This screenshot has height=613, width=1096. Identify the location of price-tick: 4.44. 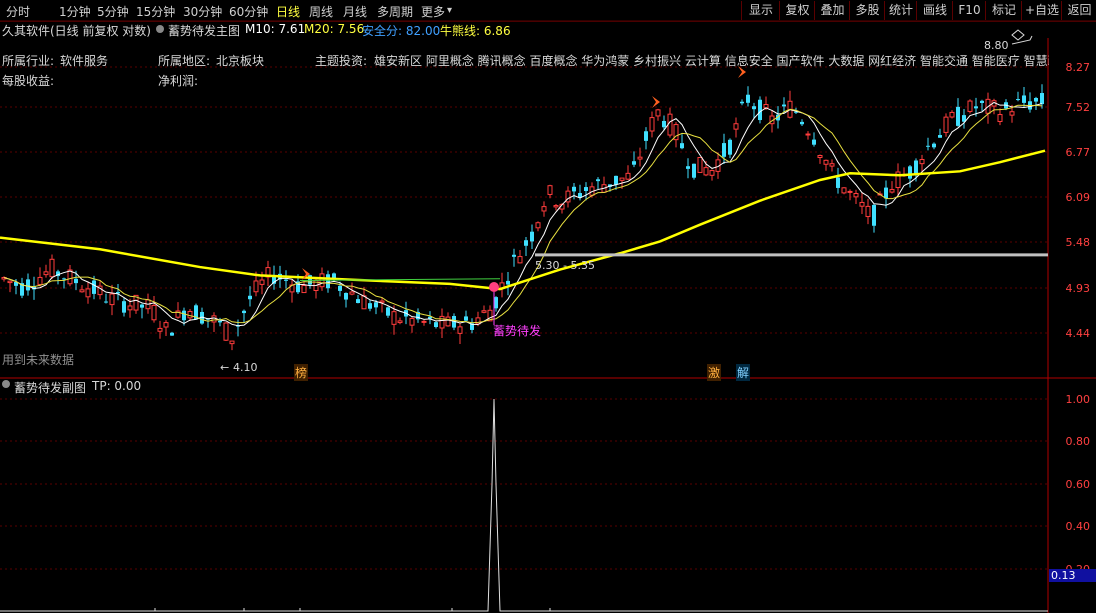
(1078, 333).